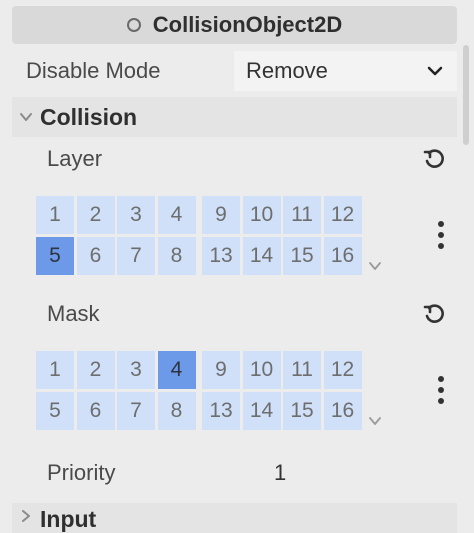 This screenshot has height=533, width=474. Describe the element at coordinates (95, 215) in the screenshot. I see `layer-bit-2: 2` at that location.